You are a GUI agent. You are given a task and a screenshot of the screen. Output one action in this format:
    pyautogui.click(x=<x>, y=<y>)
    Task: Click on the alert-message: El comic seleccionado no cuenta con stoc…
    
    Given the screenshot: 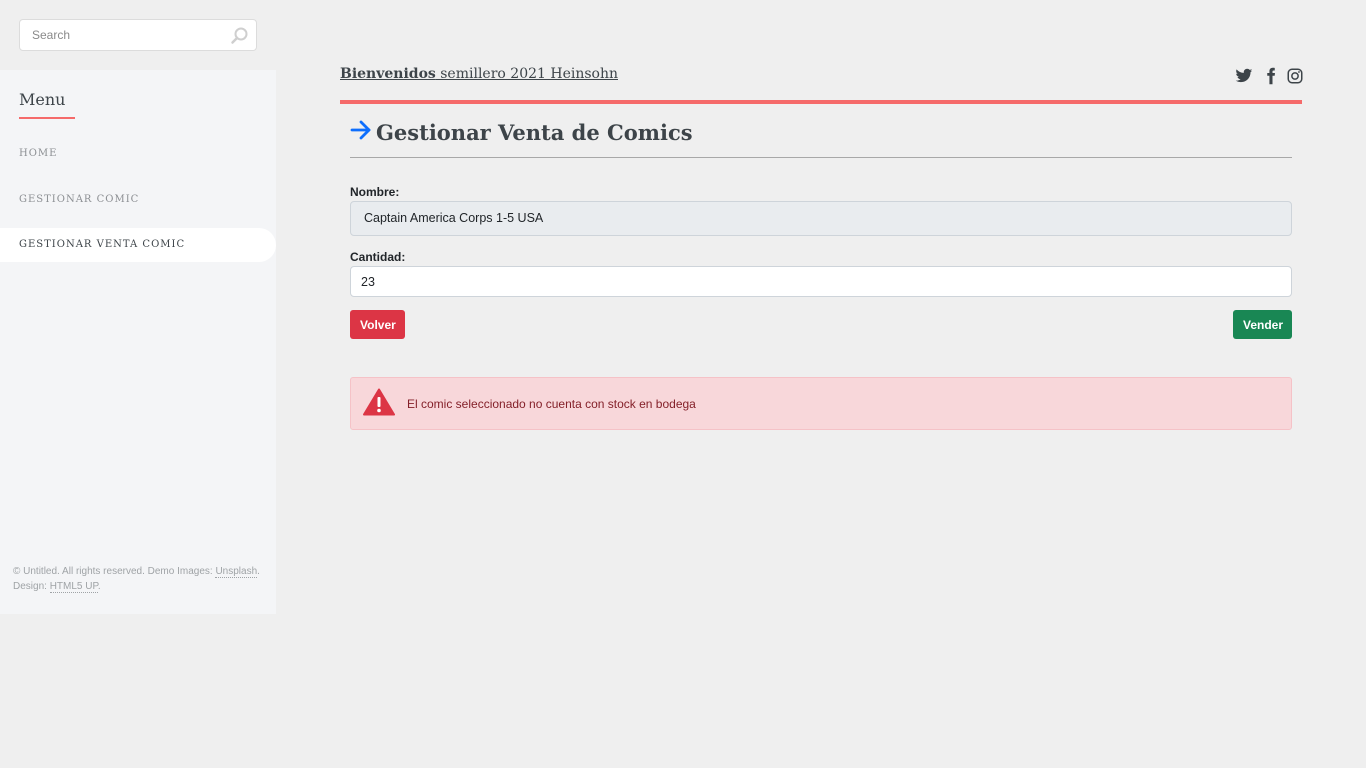 What is the action you would take?
    pyautogui.click(x=551, y=403)
    